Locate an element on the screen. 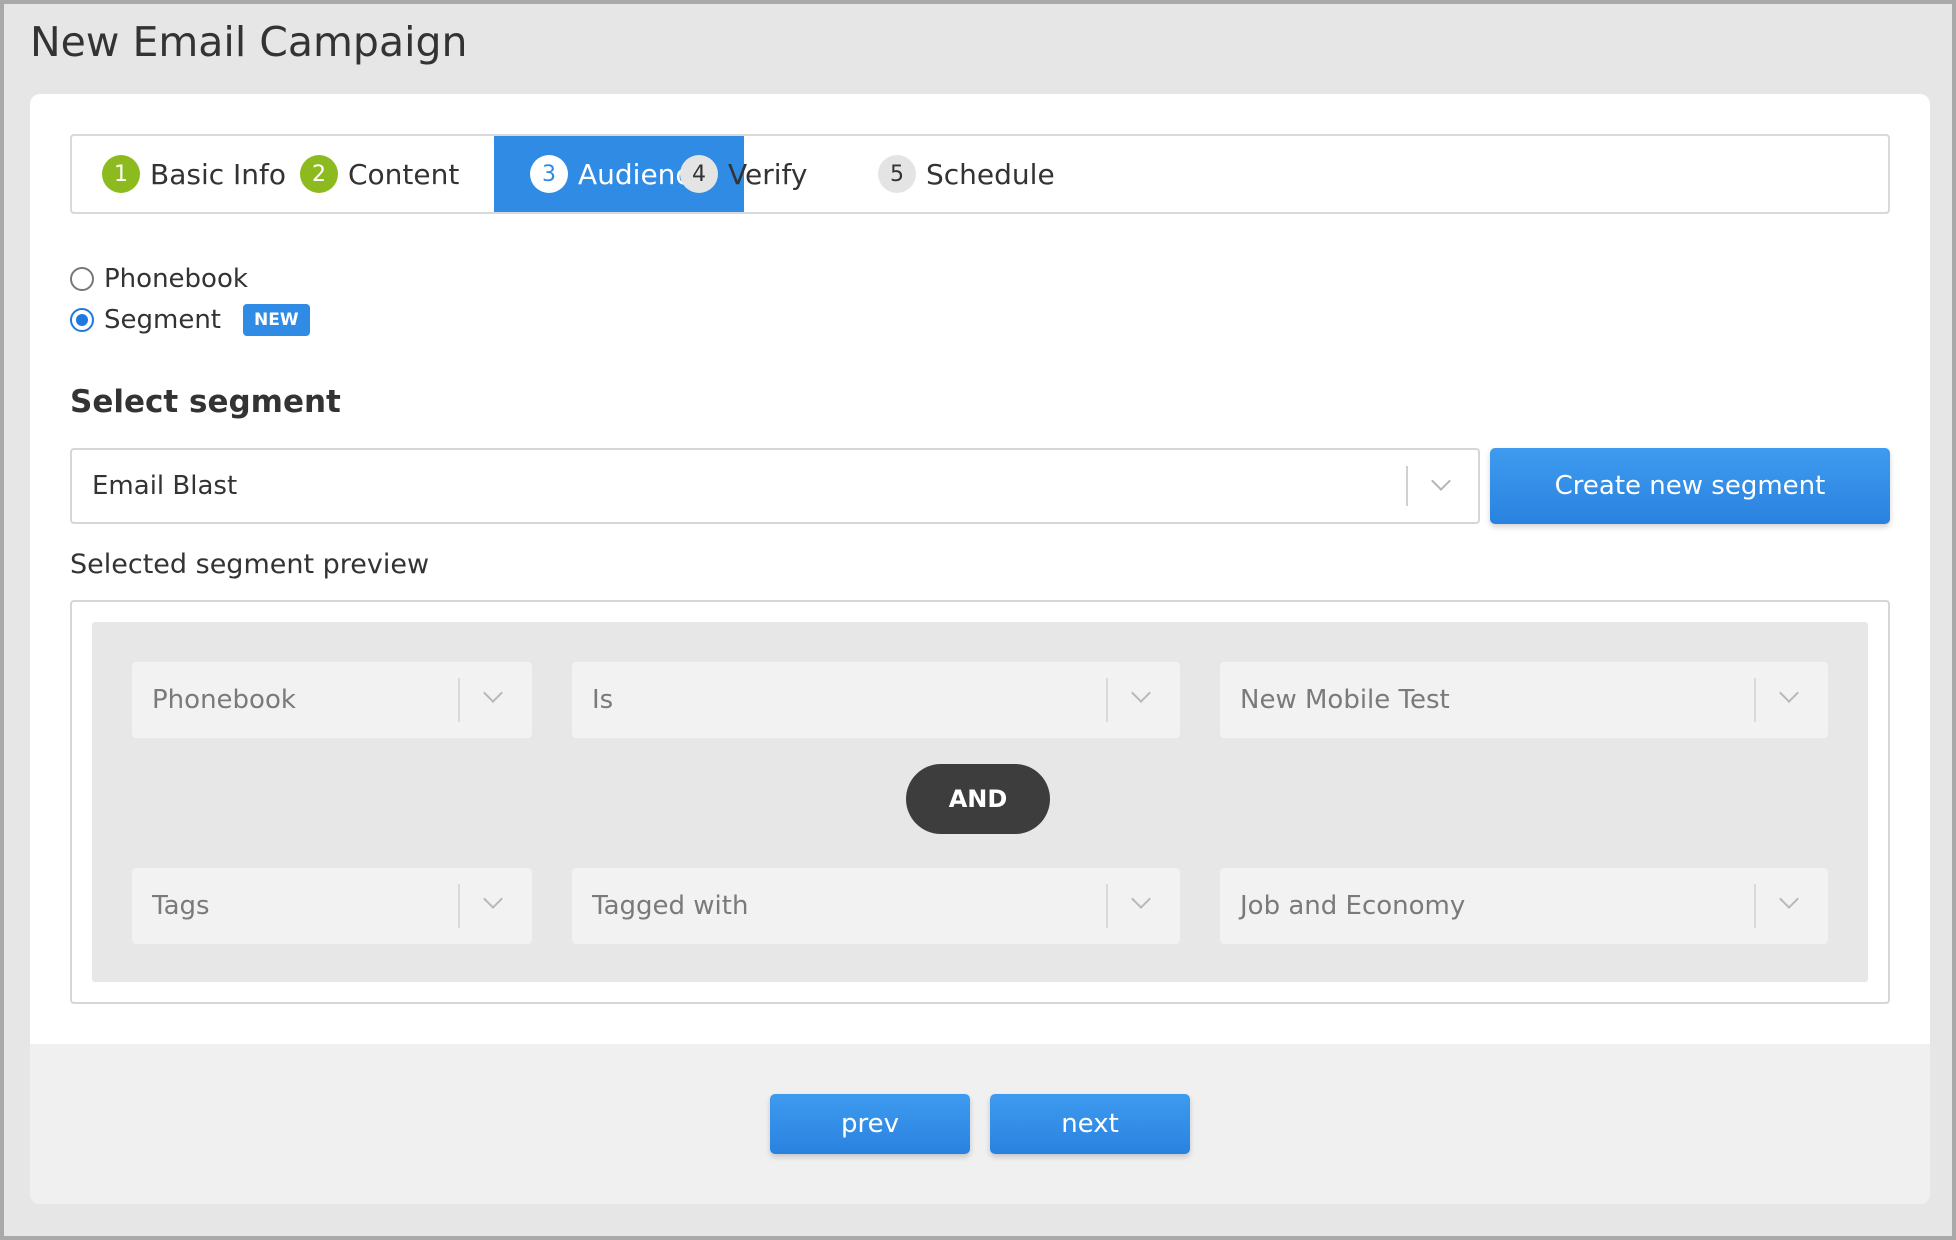 Image resolution: width=1956 pixels, height=1240 pixels. condition-value: Job and Economy is located at coordinates (1353, 906).